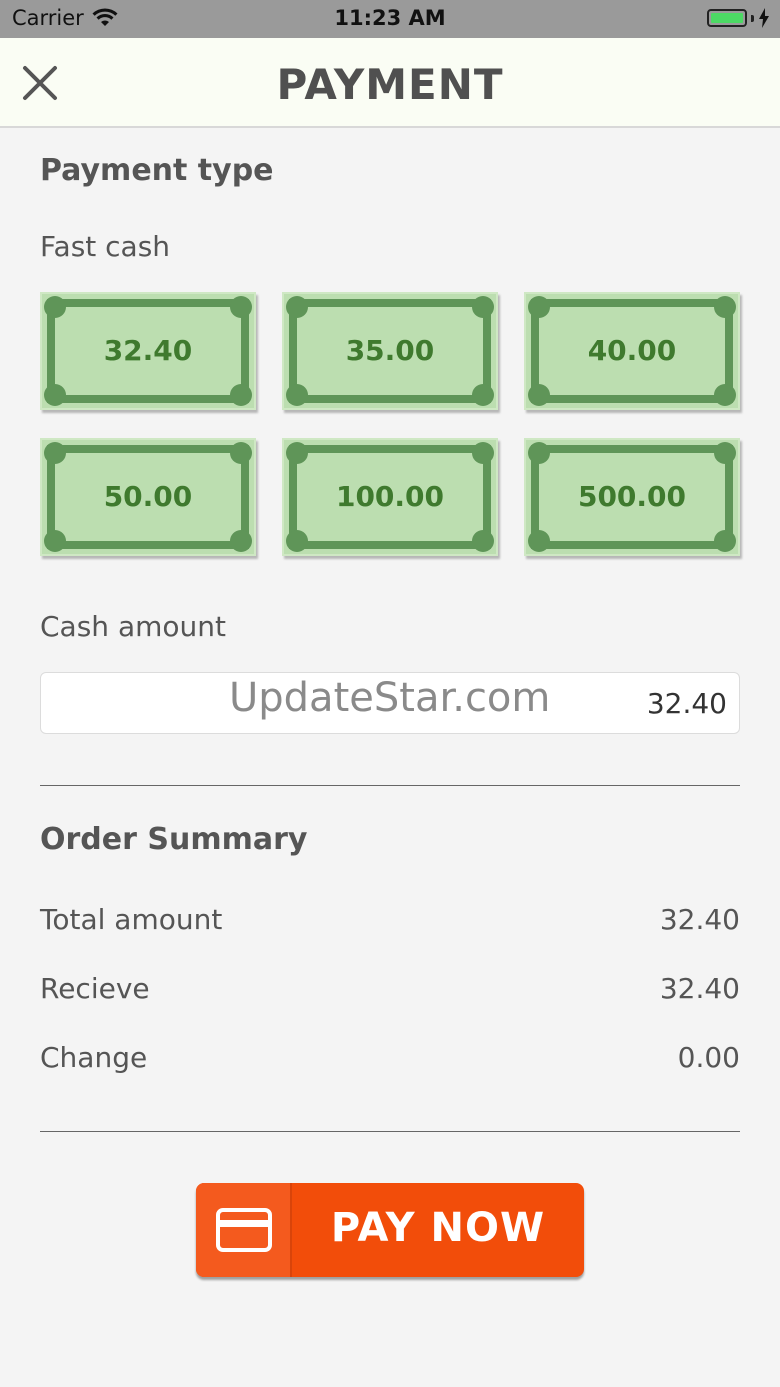 Image resolution: width=780 pixels, height=1387 pixels. I want to click on cash-amount-field: UpdateStar.com, so click(390, 703).